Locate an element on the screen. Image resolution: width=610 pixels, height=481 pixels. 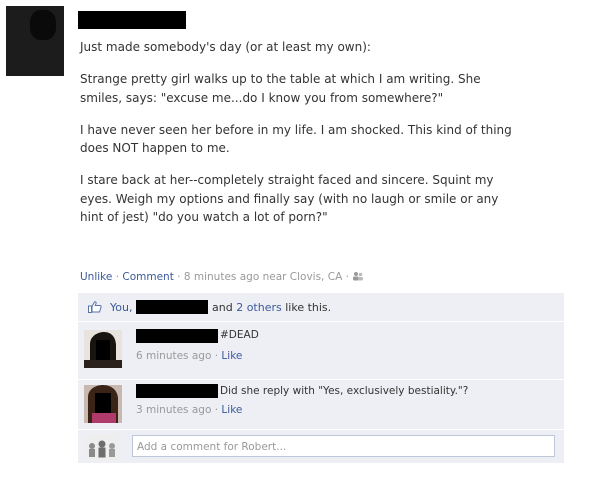
comment-item: #DEAD 6 minutes ago · Like is located at coordinates (321, 347).